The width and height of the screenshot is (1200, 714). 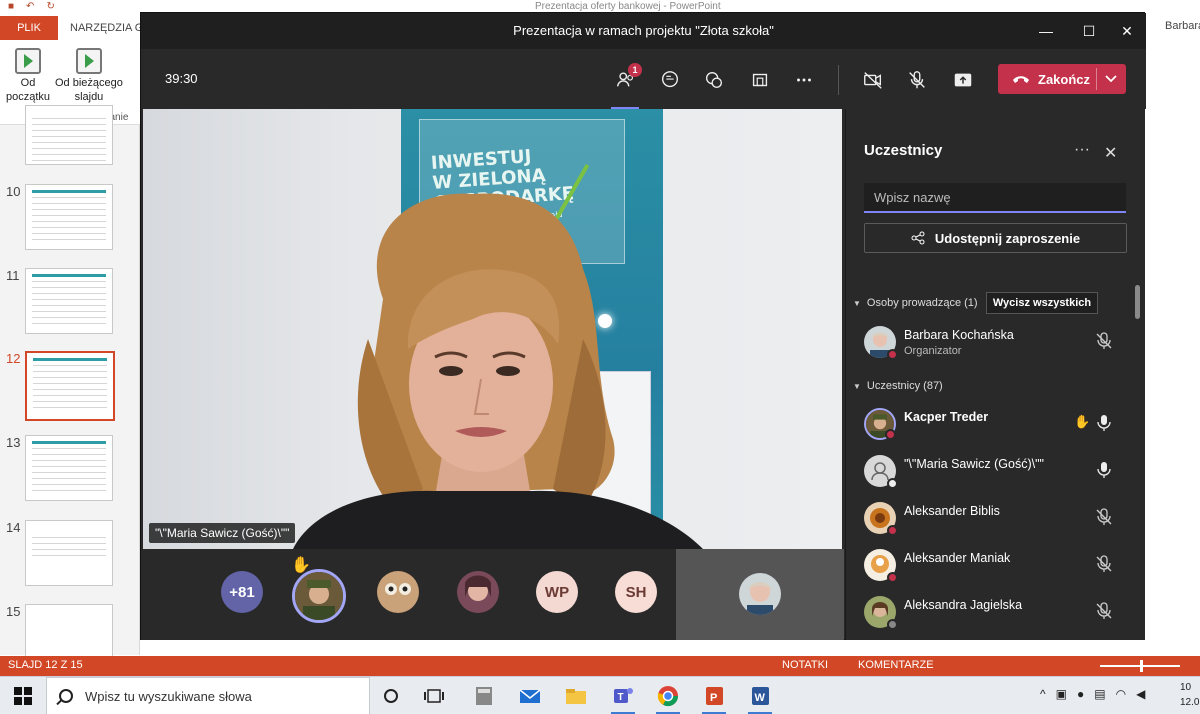 I want to click on svg-text: W, so click(x=760, y=698).